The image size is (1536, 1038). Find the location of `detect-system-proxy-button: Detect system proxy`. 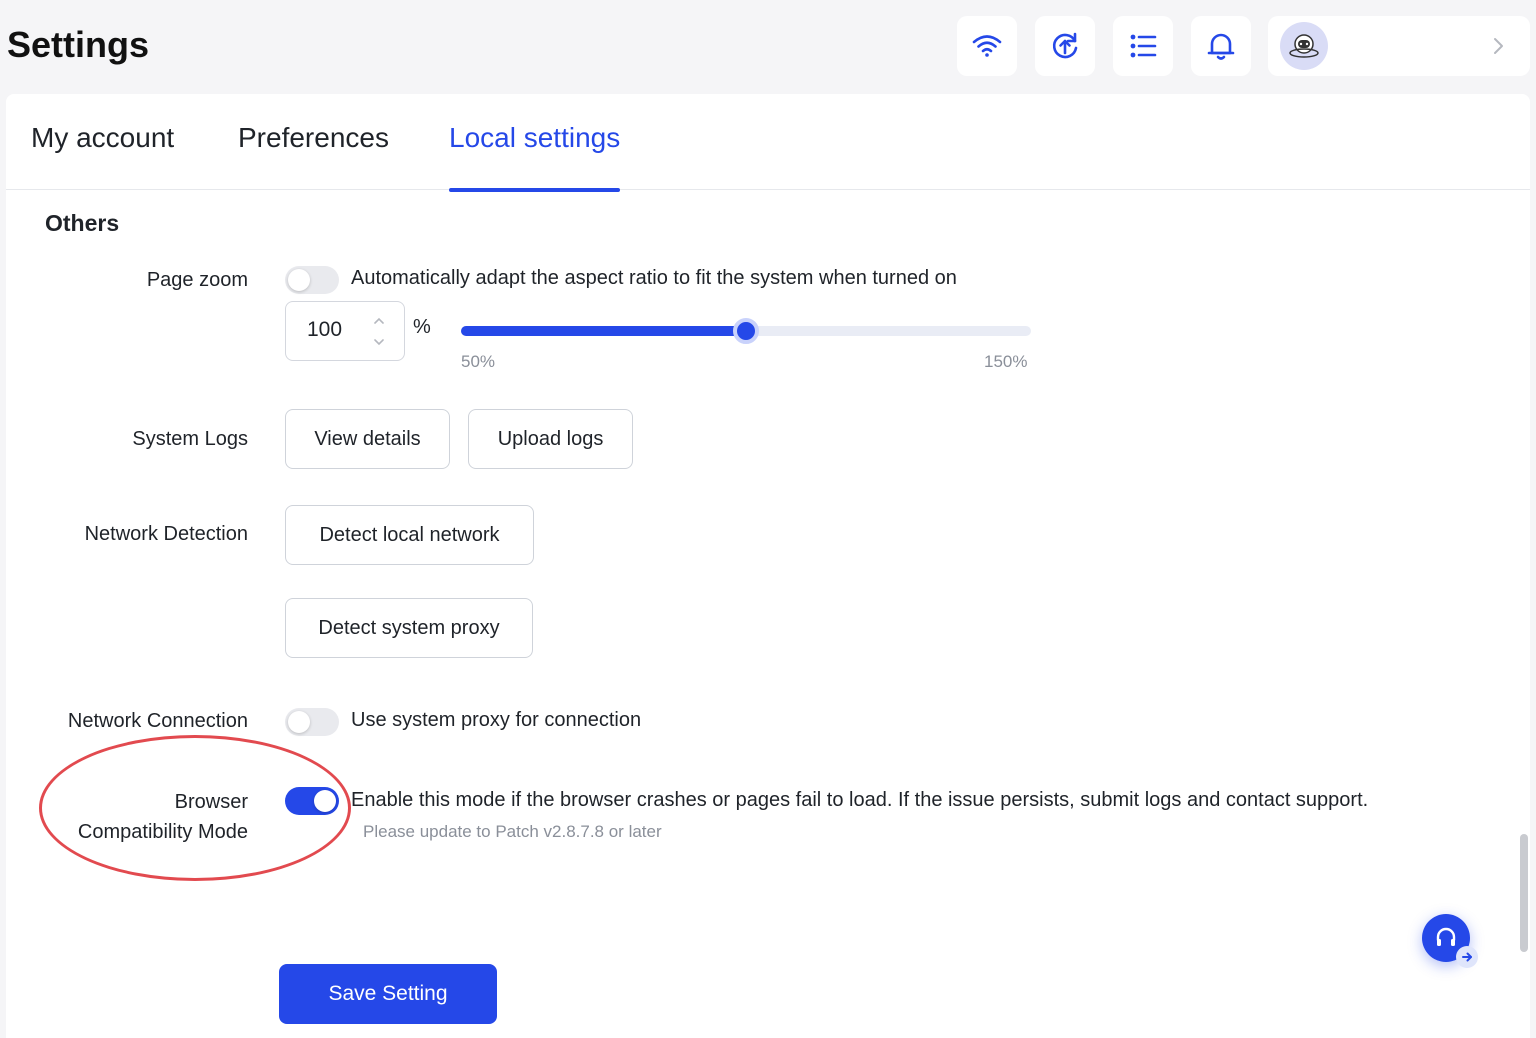

detect-system-proxy-button: Detect system proxy is located at coordinates (409, 628).